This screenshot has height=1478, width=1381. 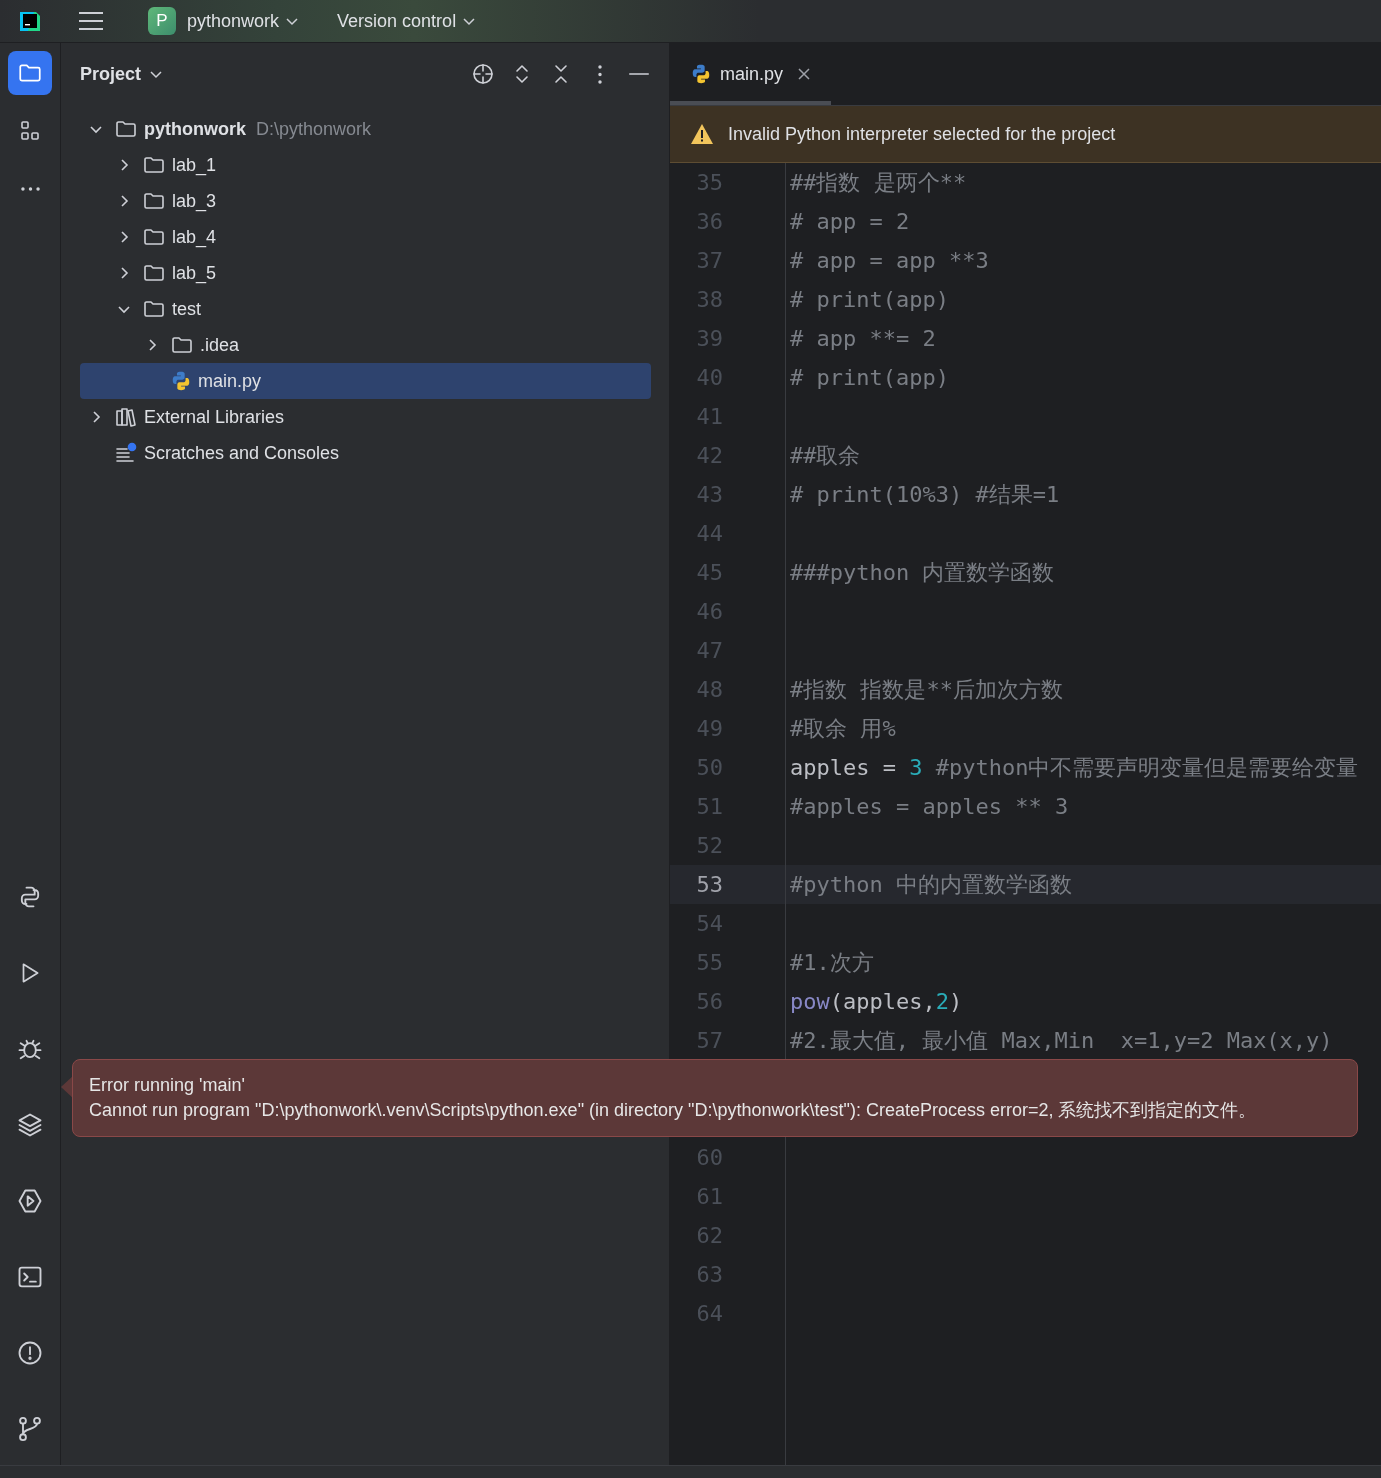 What do you see at coordinates (91, 21) in the screenshot?
I see `menu-icon` at bounding box center [91, 21].